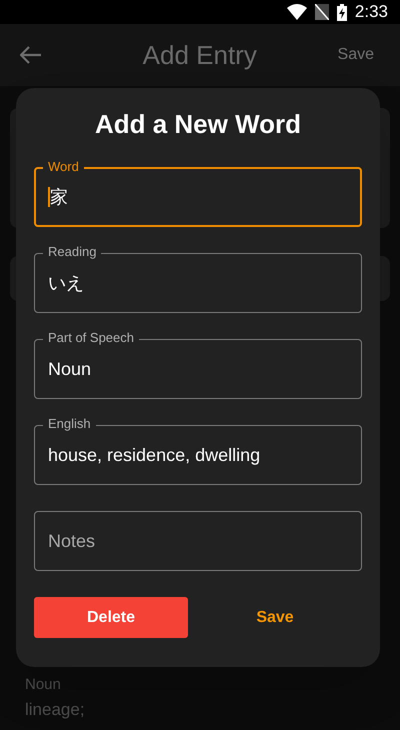 The height and width of the screenshot is (730, 400). I want to click on dialog-title: Add a New Word, so click(198, 124).